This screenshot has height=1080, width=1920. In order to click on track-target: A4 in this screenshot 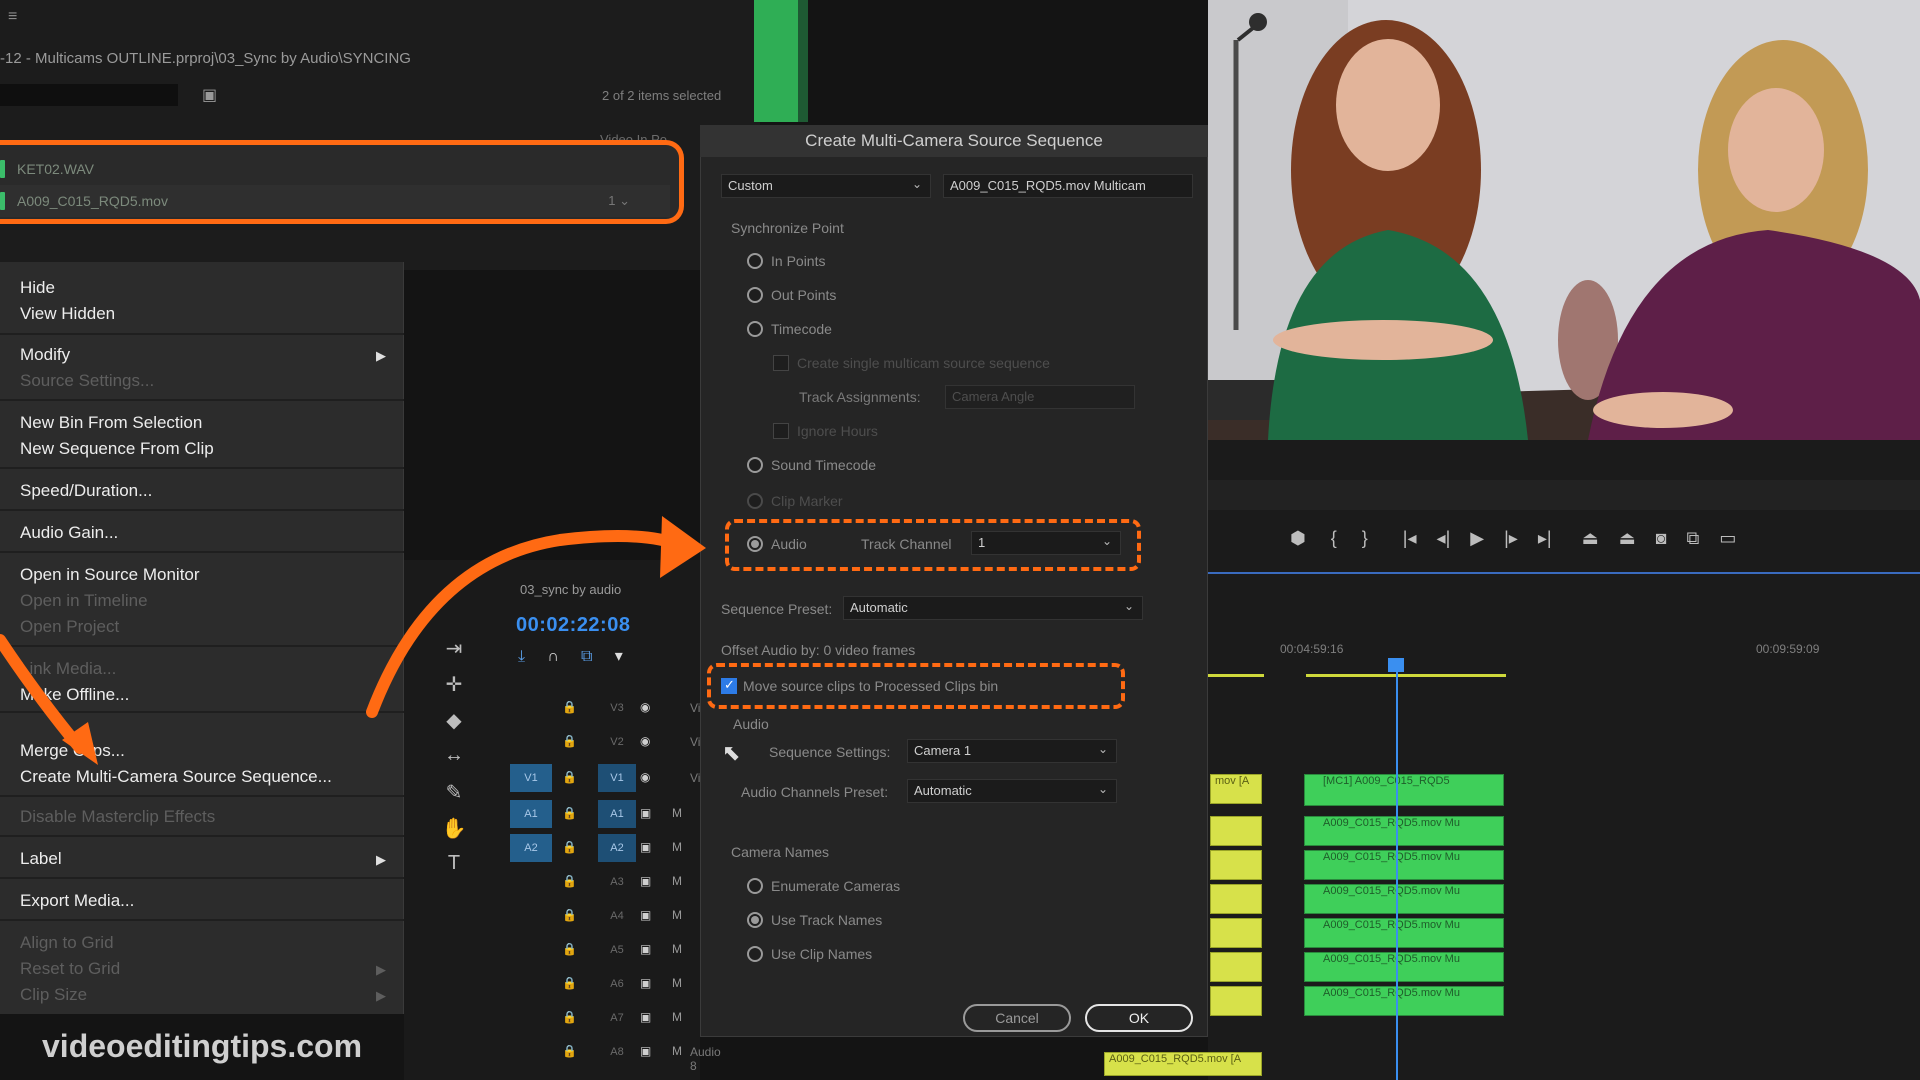, I will do `click(617, 916)`.